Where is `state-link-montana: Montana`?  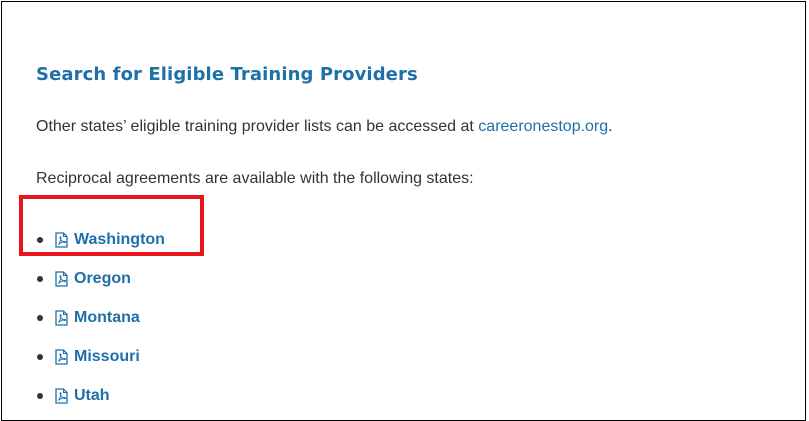
state-link-montana: Montana is located at coordinates (107, 318).